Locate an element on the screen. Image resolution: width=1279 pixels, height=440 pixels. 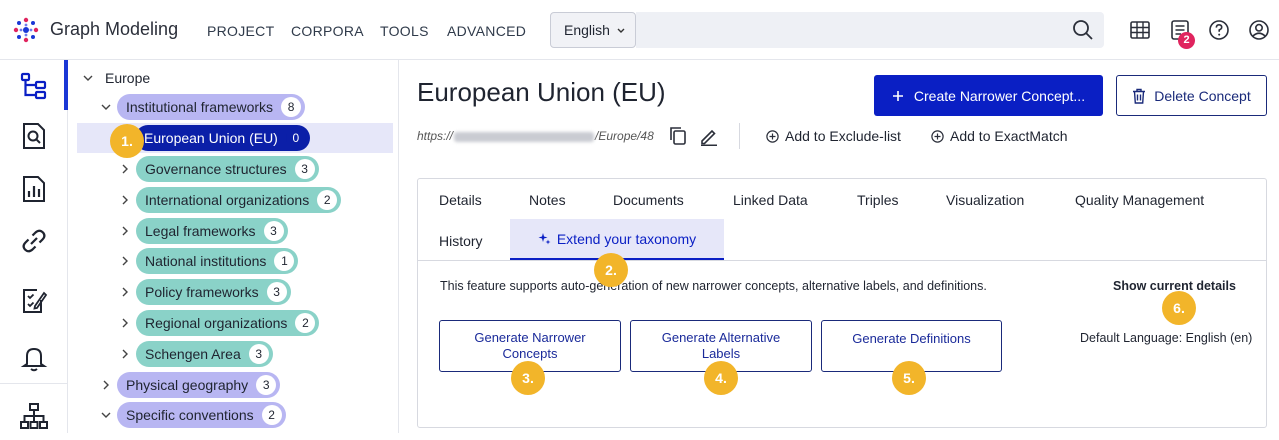
plus-icon is located at coordinates (897, 95).